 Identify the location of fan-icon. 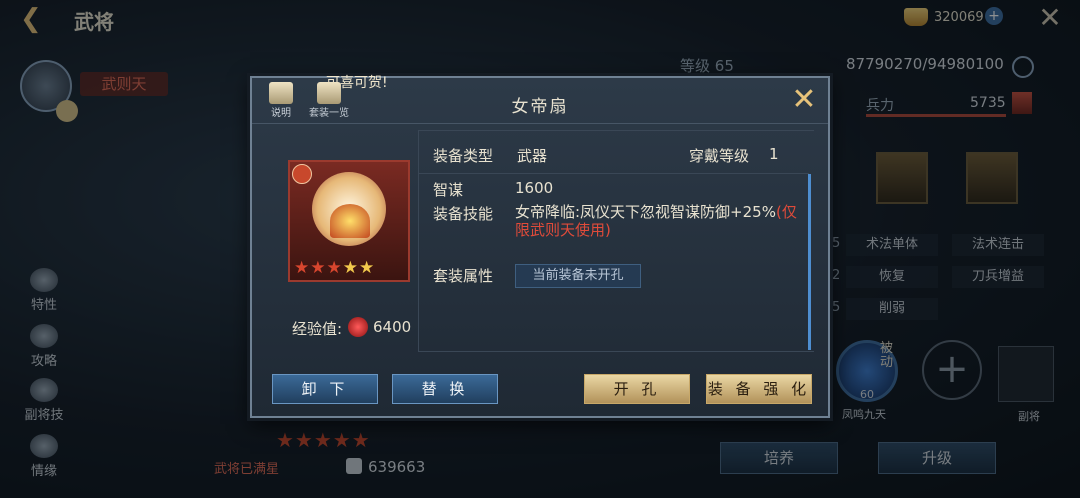
(350, 221).